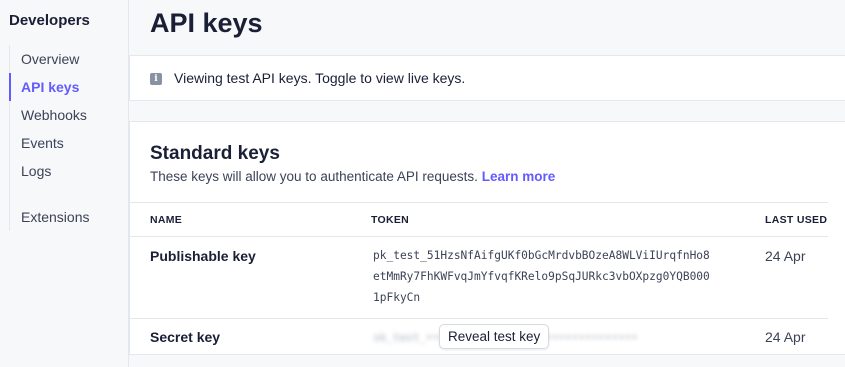 This screenshot has width=845, height=367. I want to click on column-header-last-used: LAST USED, so click(796, 220).